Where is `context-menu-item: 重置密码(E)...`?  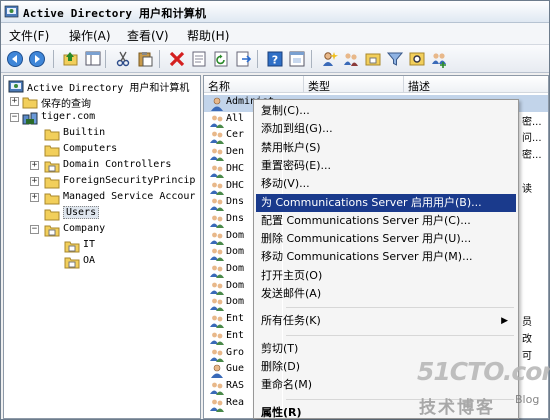 context-menu-item: 重置密码(E)... is located at coordinates (386, 166).